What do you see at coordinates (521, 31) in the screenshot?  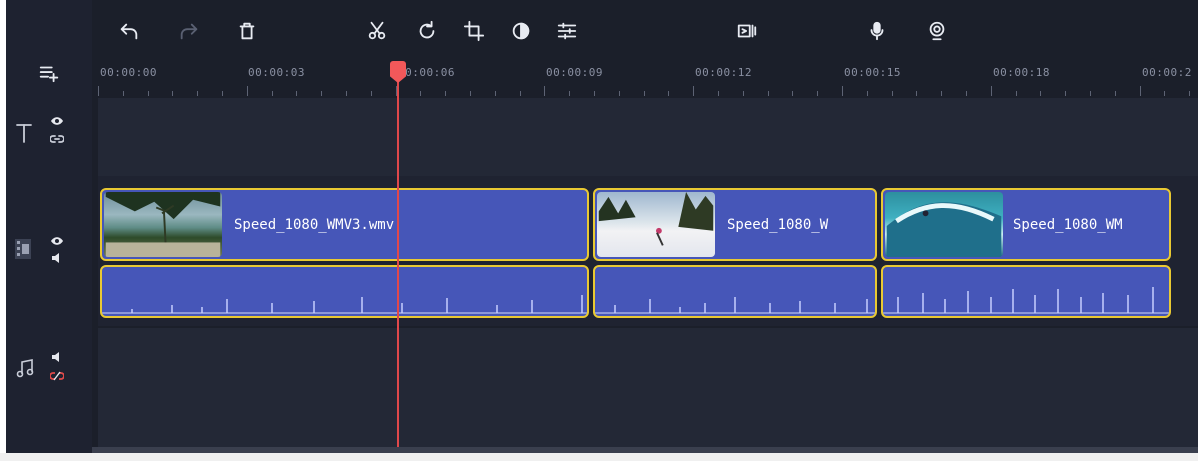 I see `color-adjust-icon` at bounding box center [521, 31].